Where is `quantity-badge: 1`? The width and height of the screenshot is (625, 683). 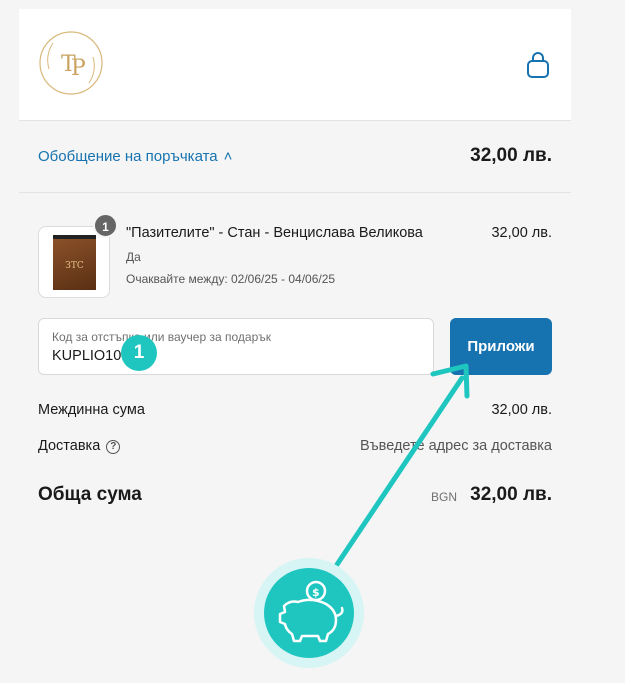
quantity-badge: 1 is located at coordinates (105, 225).